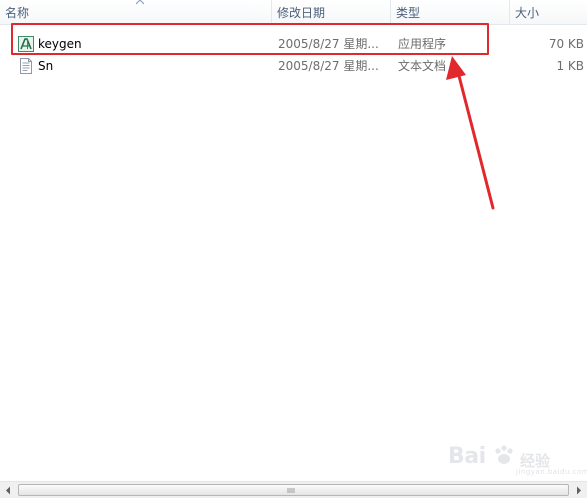 This screenshot has height=498, width=587. What do you see at coordinates (551, 472) in the screenshot?
I see `watermark-subtext: jingyan.baidu.com` at bounding box center [551, 472].